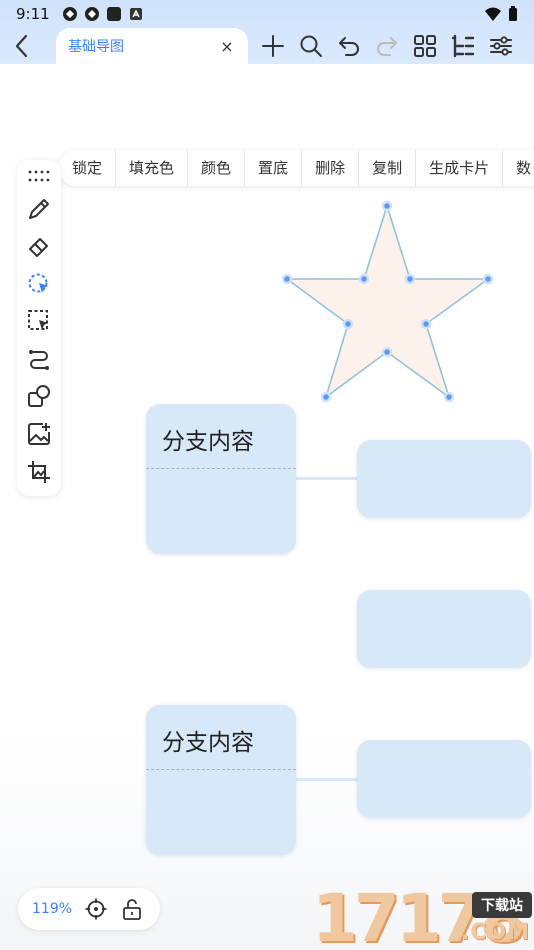 The width and height of the screenshot is (534, 950). Describe the element at coordinates (96, 47) in the screenshot. I see `document-tab-title: 基础导图` at that location.